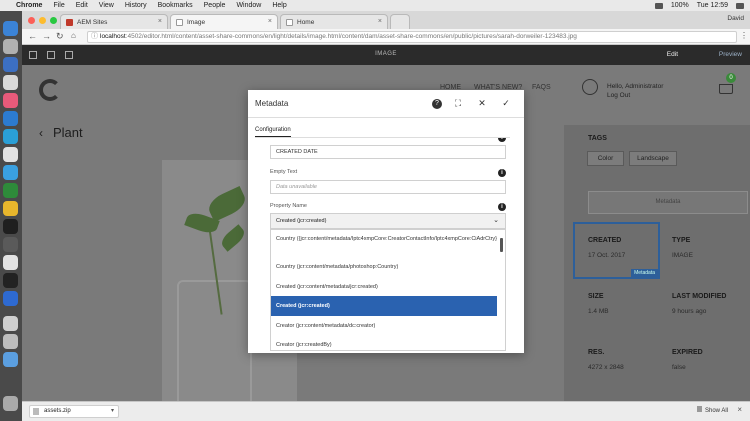 This screenshot has width=750, height=421. Describe the element at coordinates (10, 28) in the screenshot. I see `finder-icon` at that location.